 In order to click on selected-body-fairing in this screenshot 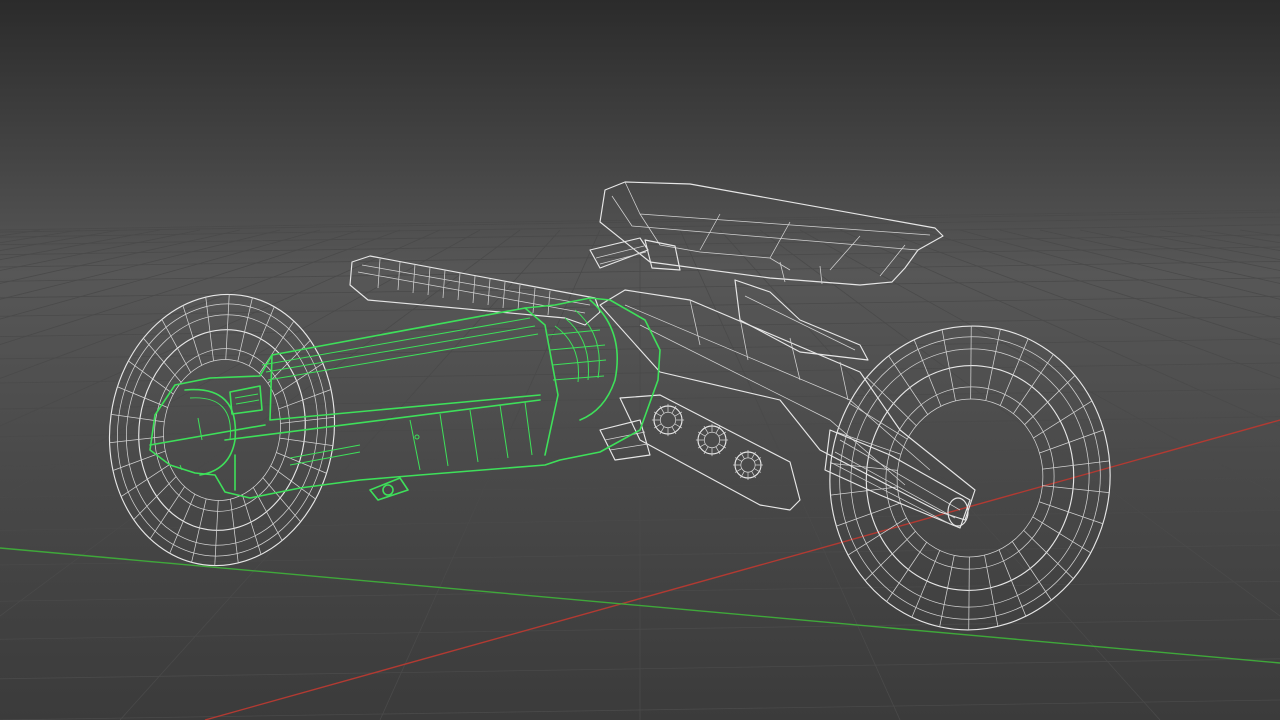, I will do `click(405, 399)`.